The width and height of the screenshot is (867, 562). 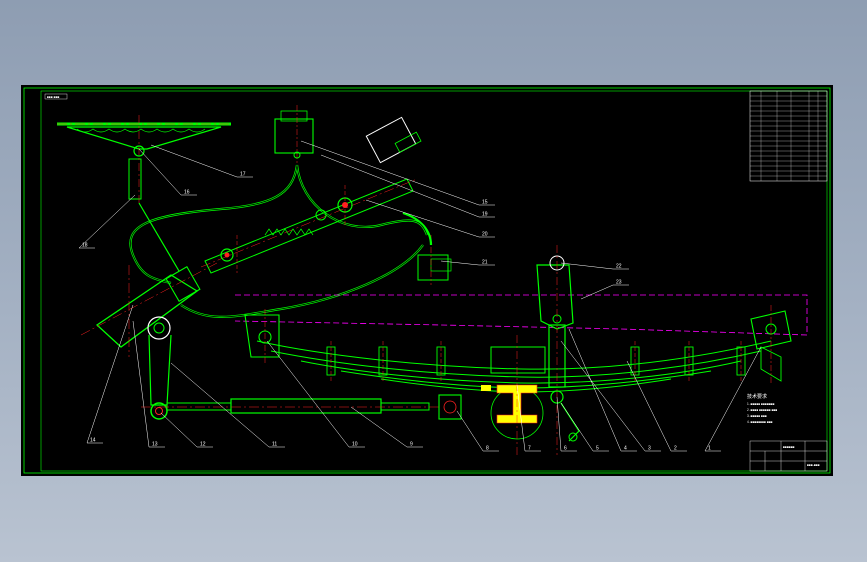 I want to click on part-label-10: 10, so click(x=355, y=445).